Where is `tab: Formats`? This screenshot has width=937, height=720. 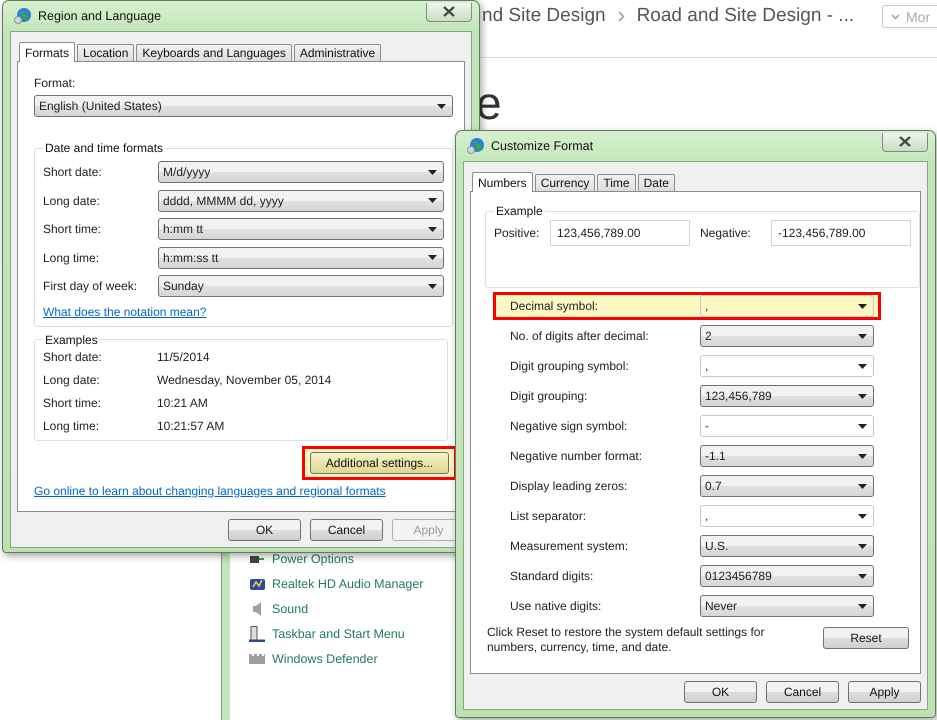
tab: Formats is located at coordinates (47, 52).